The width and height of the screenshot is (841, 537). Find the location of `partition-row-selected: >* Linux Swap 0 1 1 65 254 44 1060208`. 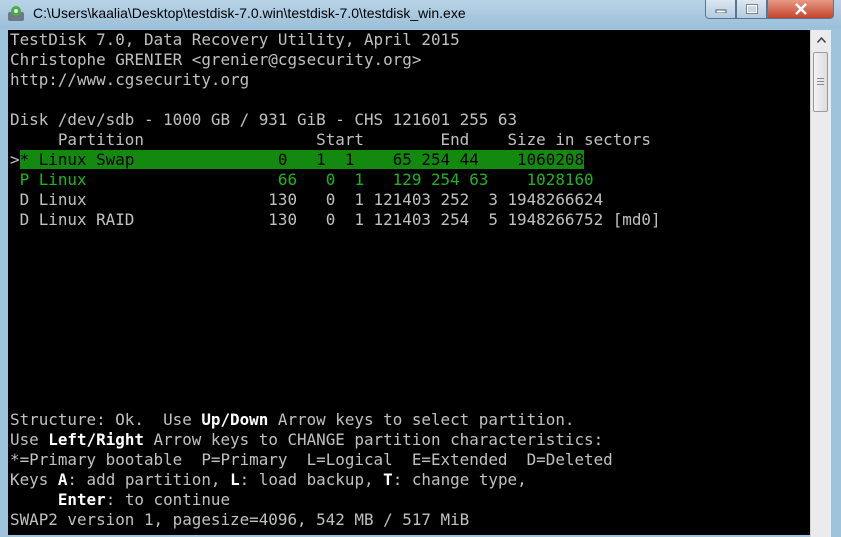

partition-row-selected: >* Linux Swap 0 1 1 65 254 44 1060208 is located at coordinates (297, 160).